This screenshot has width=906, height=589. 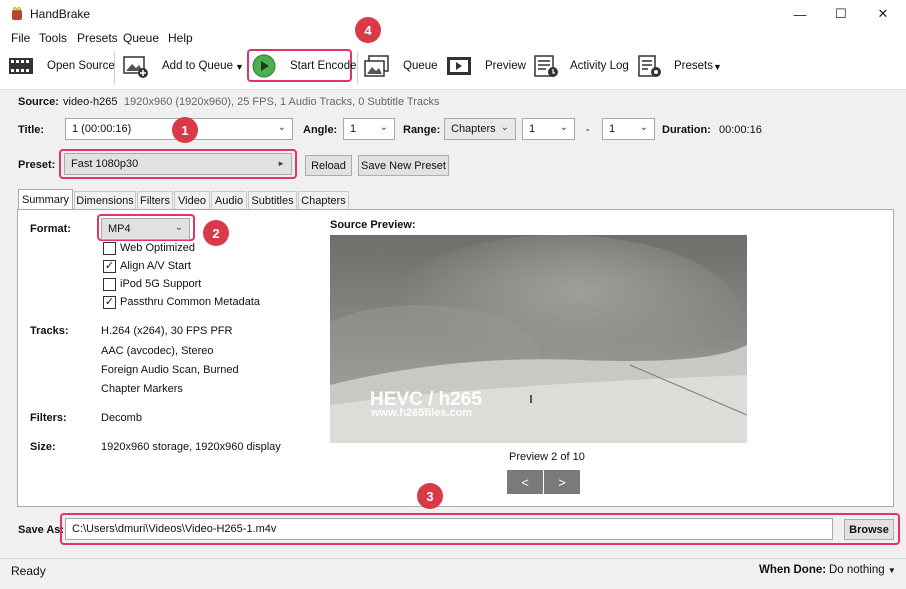 What do you see at coordinates (105, 164) in the screenshot?
I see `preset-value: Fast 1080p30` at bounding box center [105, 164].